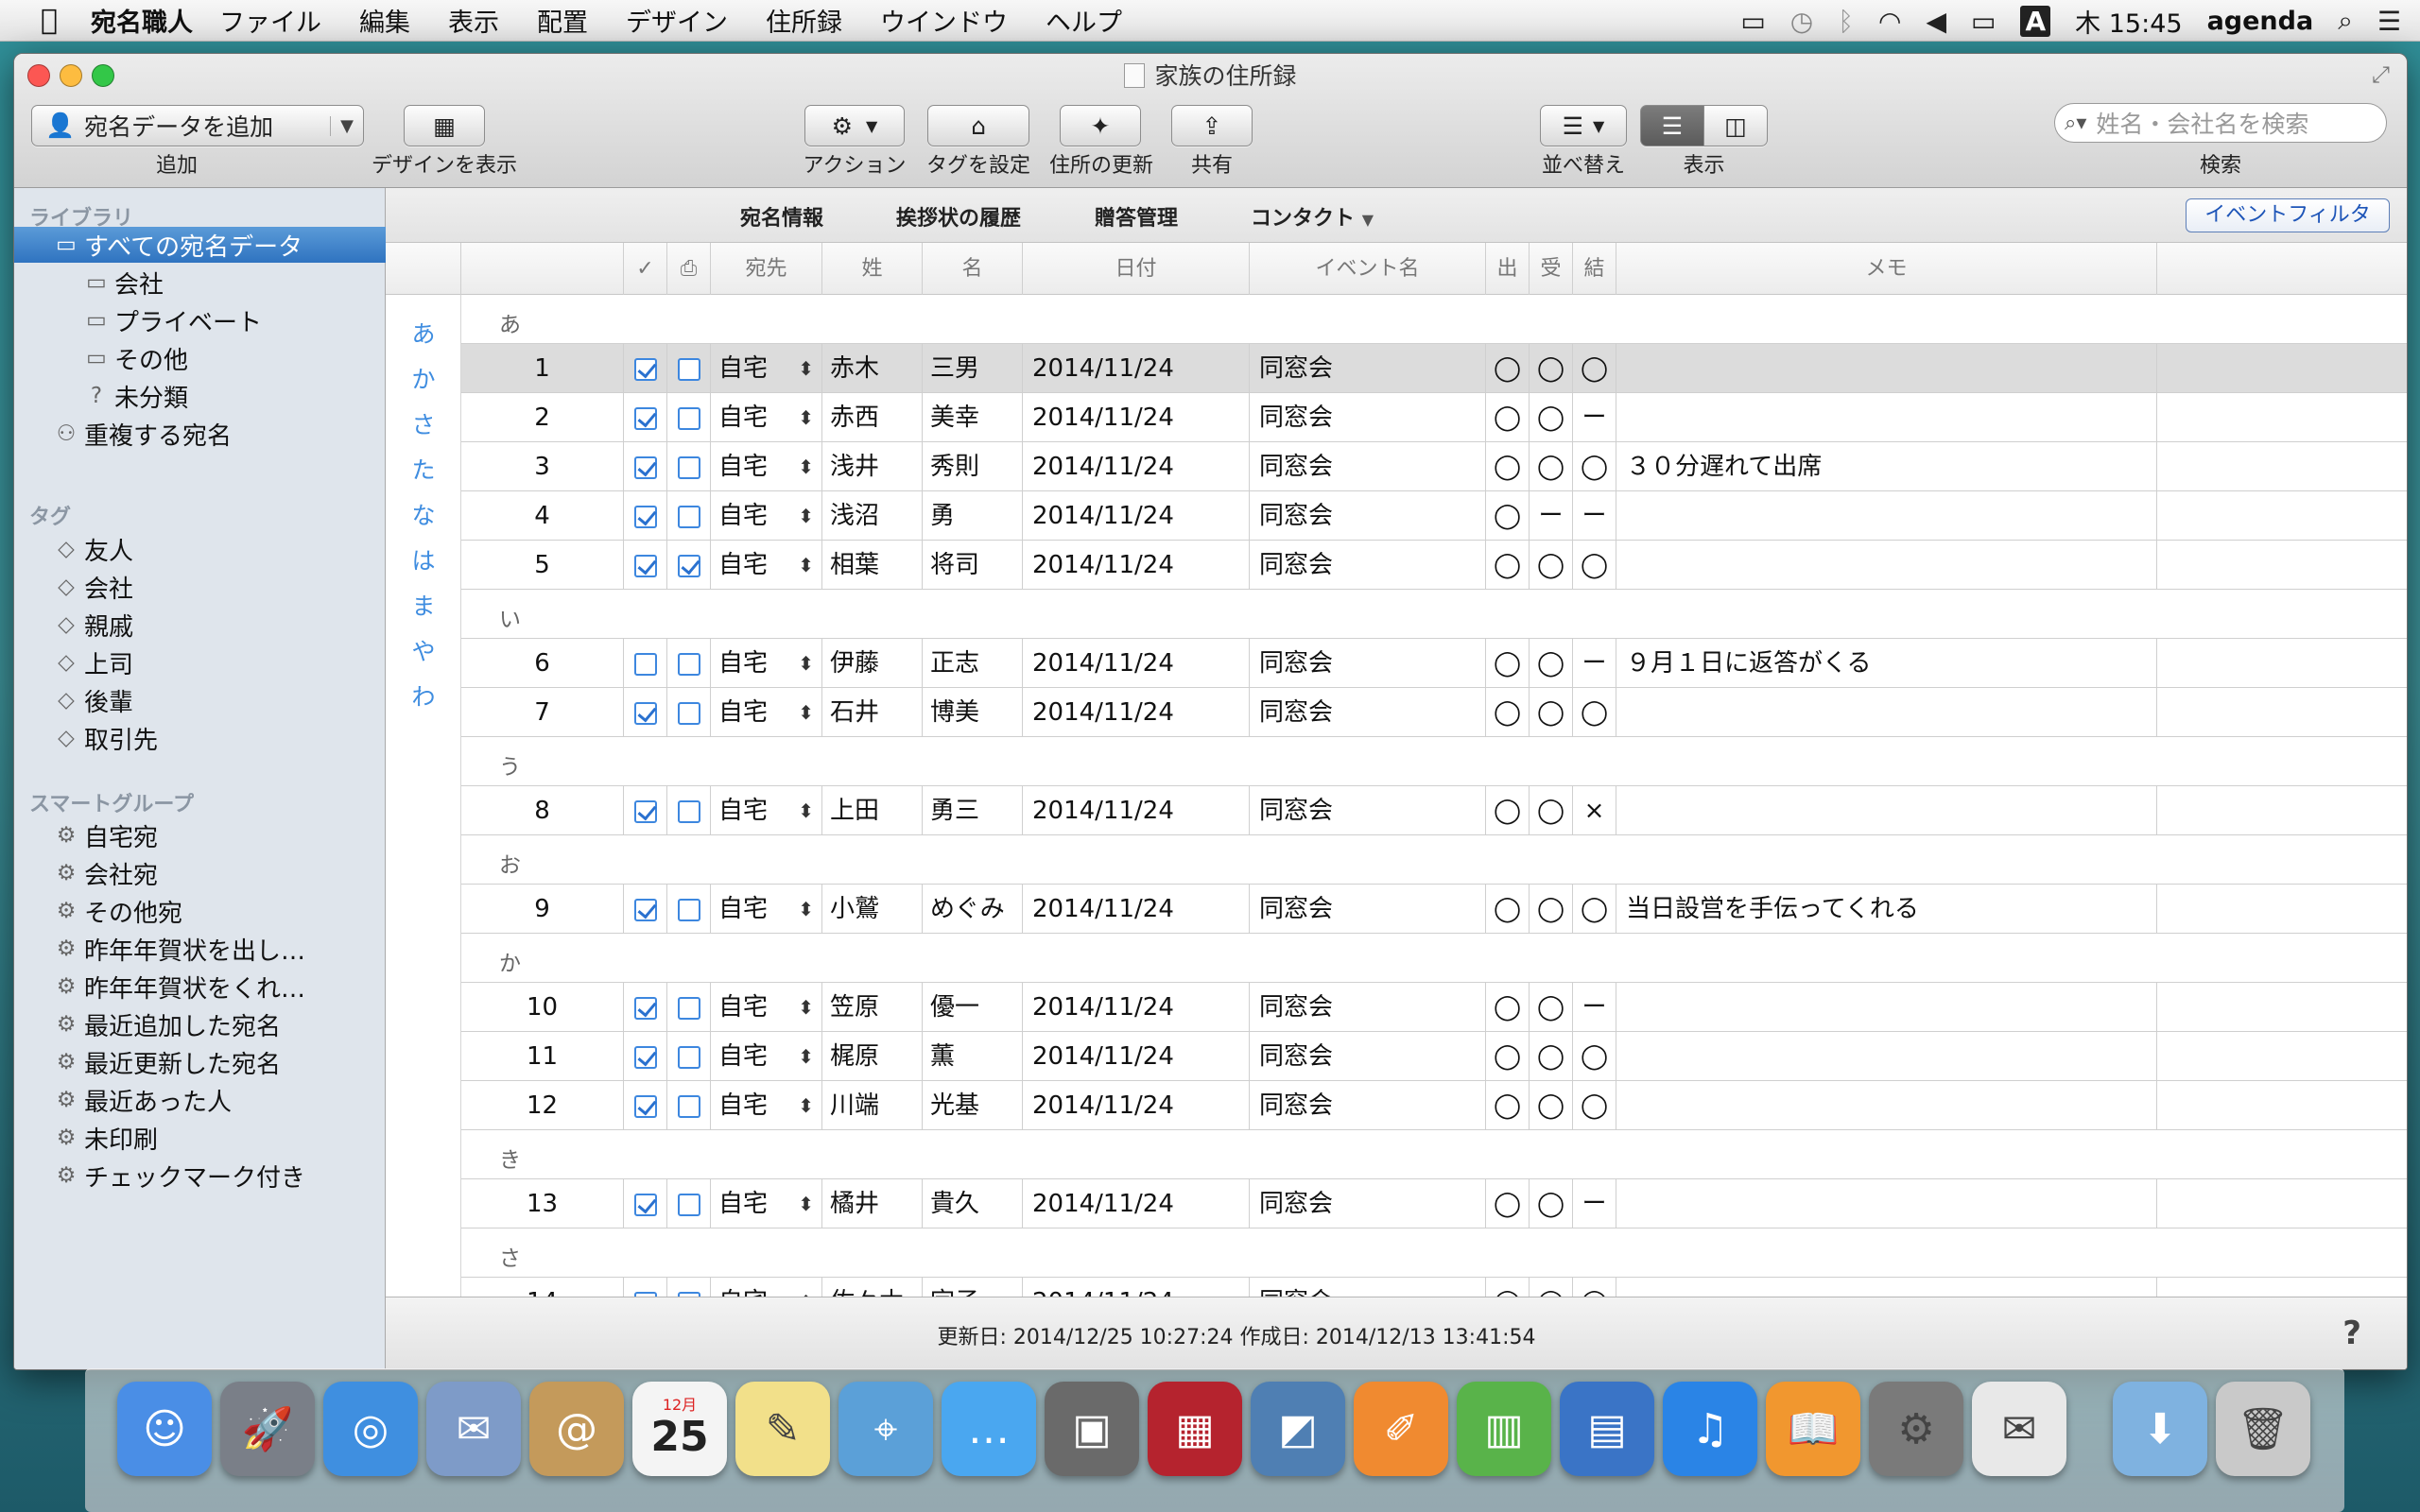  What do you see at coordinates (562, 20) in the screenshot?
I see `menu-arrange: 配置` at bounding box center [562, 20].